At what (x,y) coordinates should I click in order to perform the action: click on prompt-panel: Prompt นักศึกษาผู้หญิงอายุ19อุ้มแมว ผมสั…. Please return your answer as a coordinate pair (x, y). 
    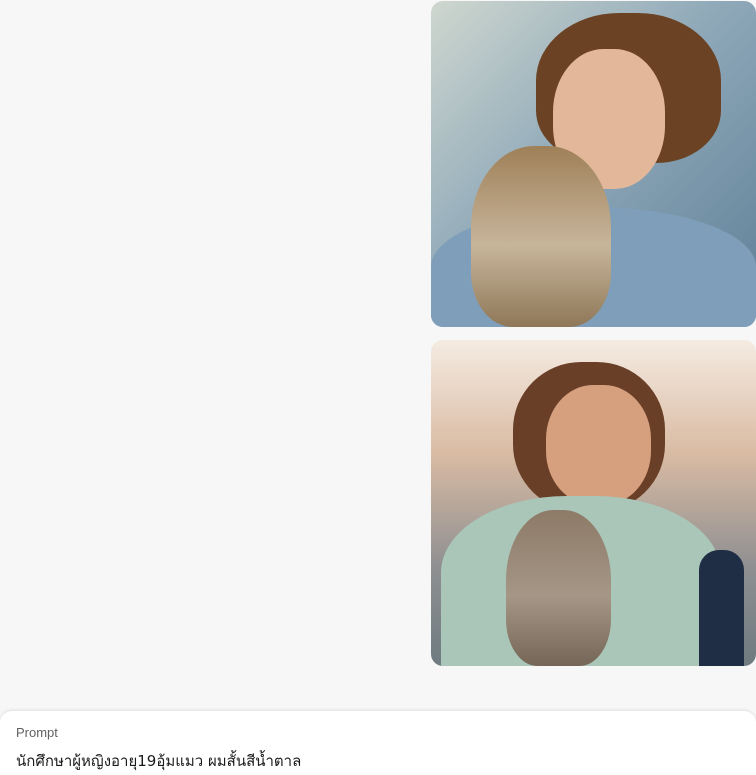
    Looking at the image, I should click on (378, 743).